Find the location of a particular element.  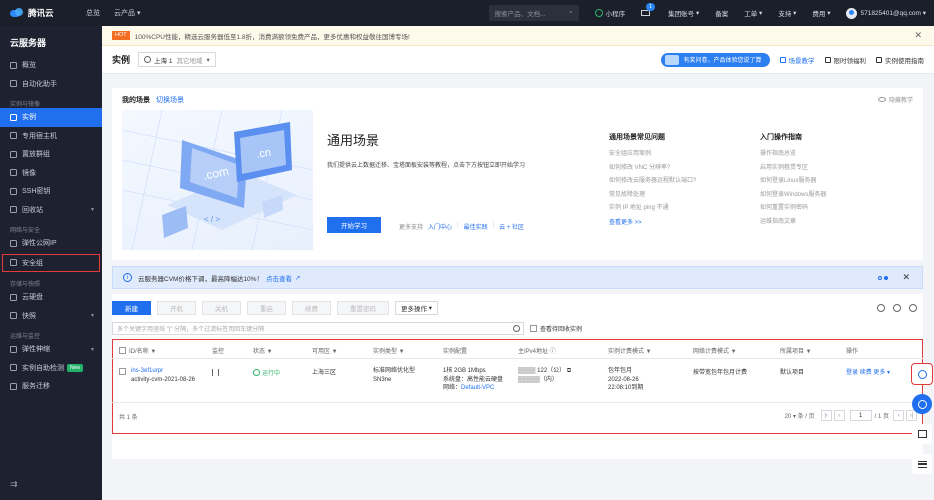

group-account-menu: 集团账号 ▾ is located at coordinates (683, 13).